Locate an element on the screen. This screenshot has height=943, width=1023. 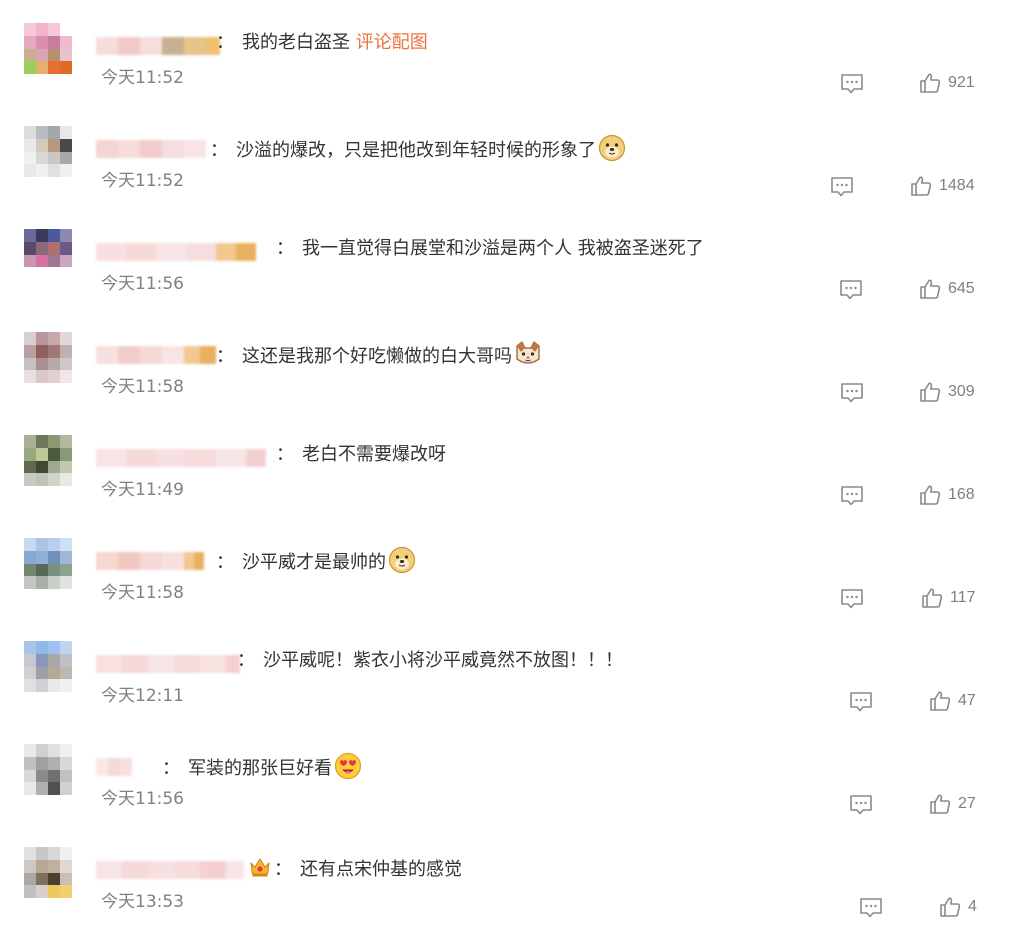
like-button: 168 is located at coordinates (946, 495).